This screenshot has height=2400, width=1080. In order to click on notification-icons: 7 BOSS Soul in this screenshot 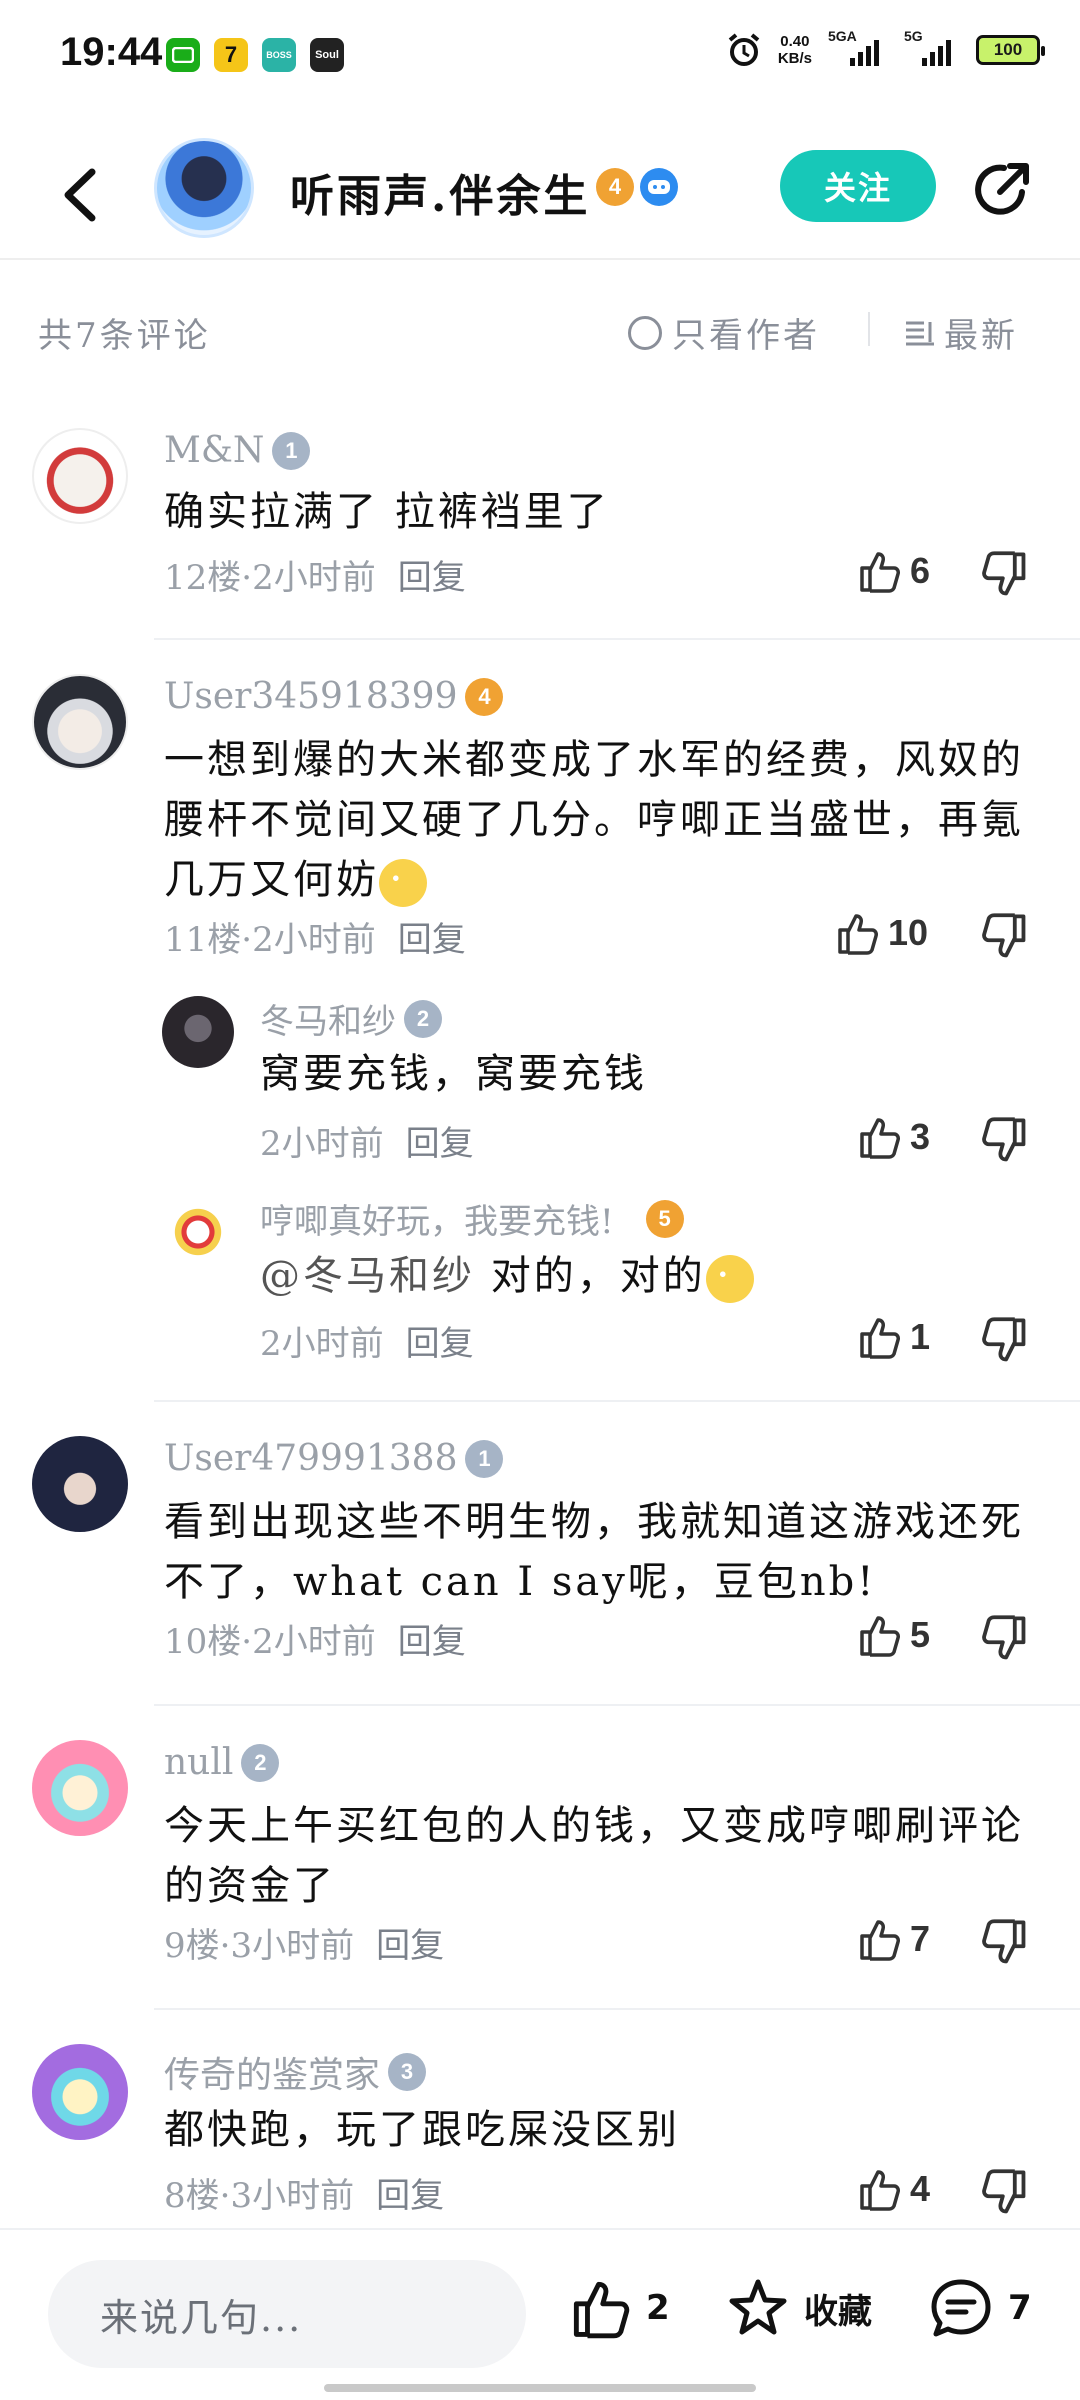, I will do `click(255, 55)`.